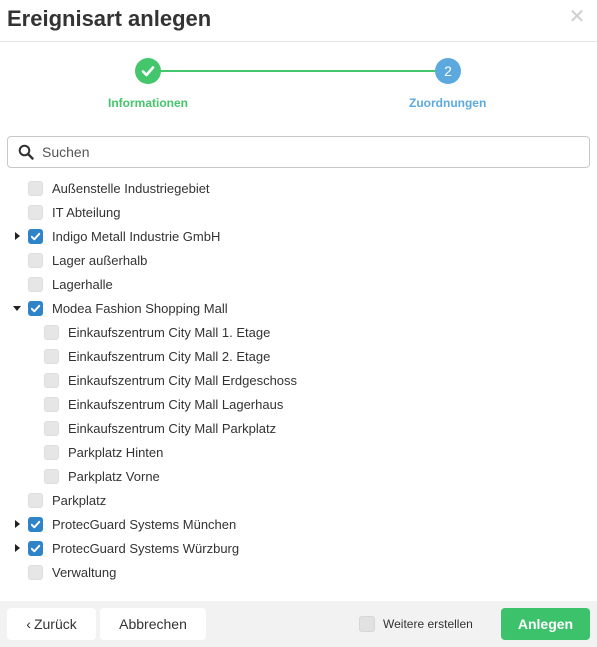 The image size is (597, 647). What do you see at coordinates (100, 260) in the screenshot?
I see `tree-item-label: Lager außerhalb` at bounding box center [100, 260].